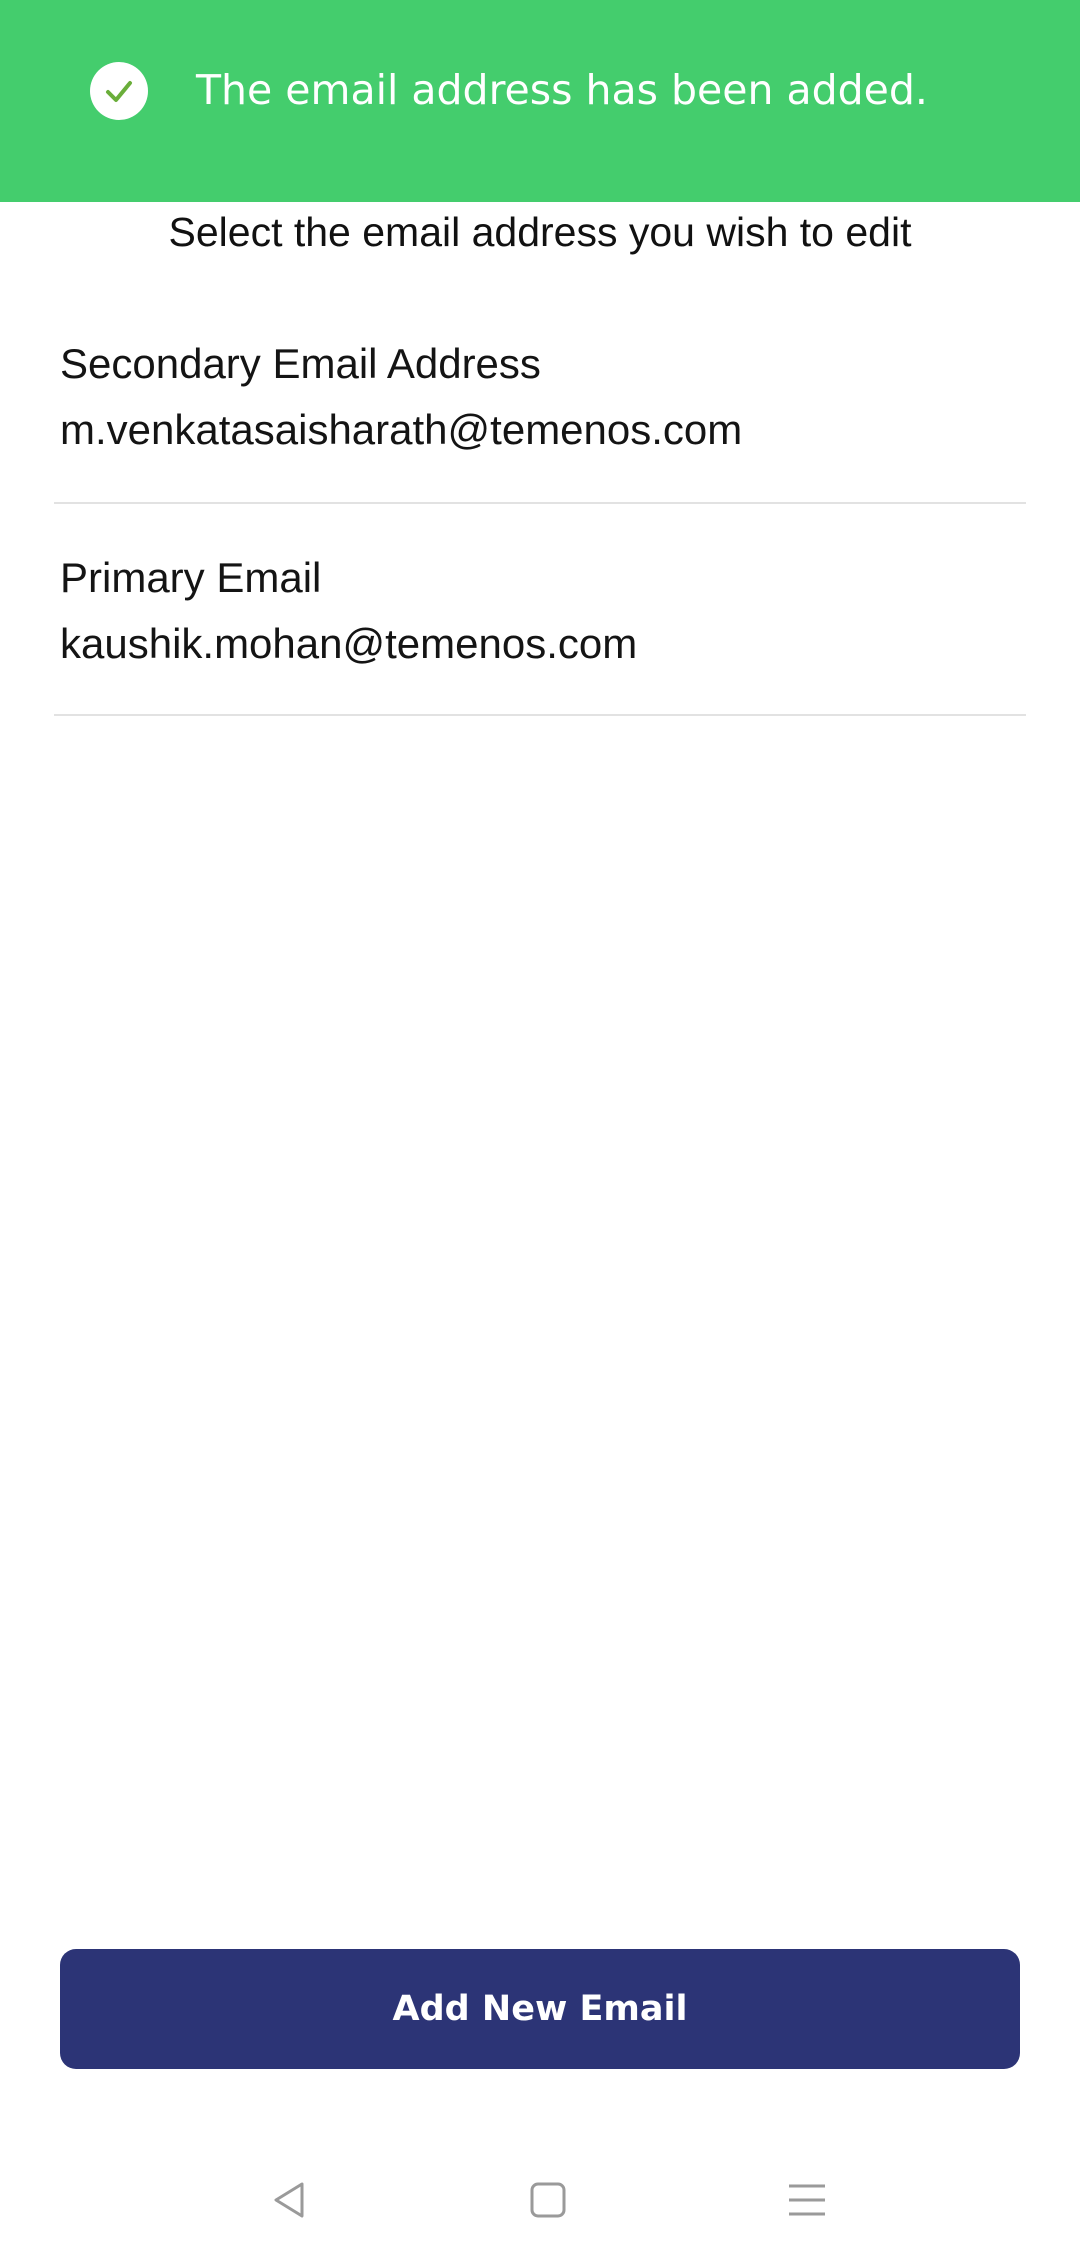  Describe the element at coordinates (562, 90) in the screenshot. I see `toast-message: The email address has been added.` at that location.